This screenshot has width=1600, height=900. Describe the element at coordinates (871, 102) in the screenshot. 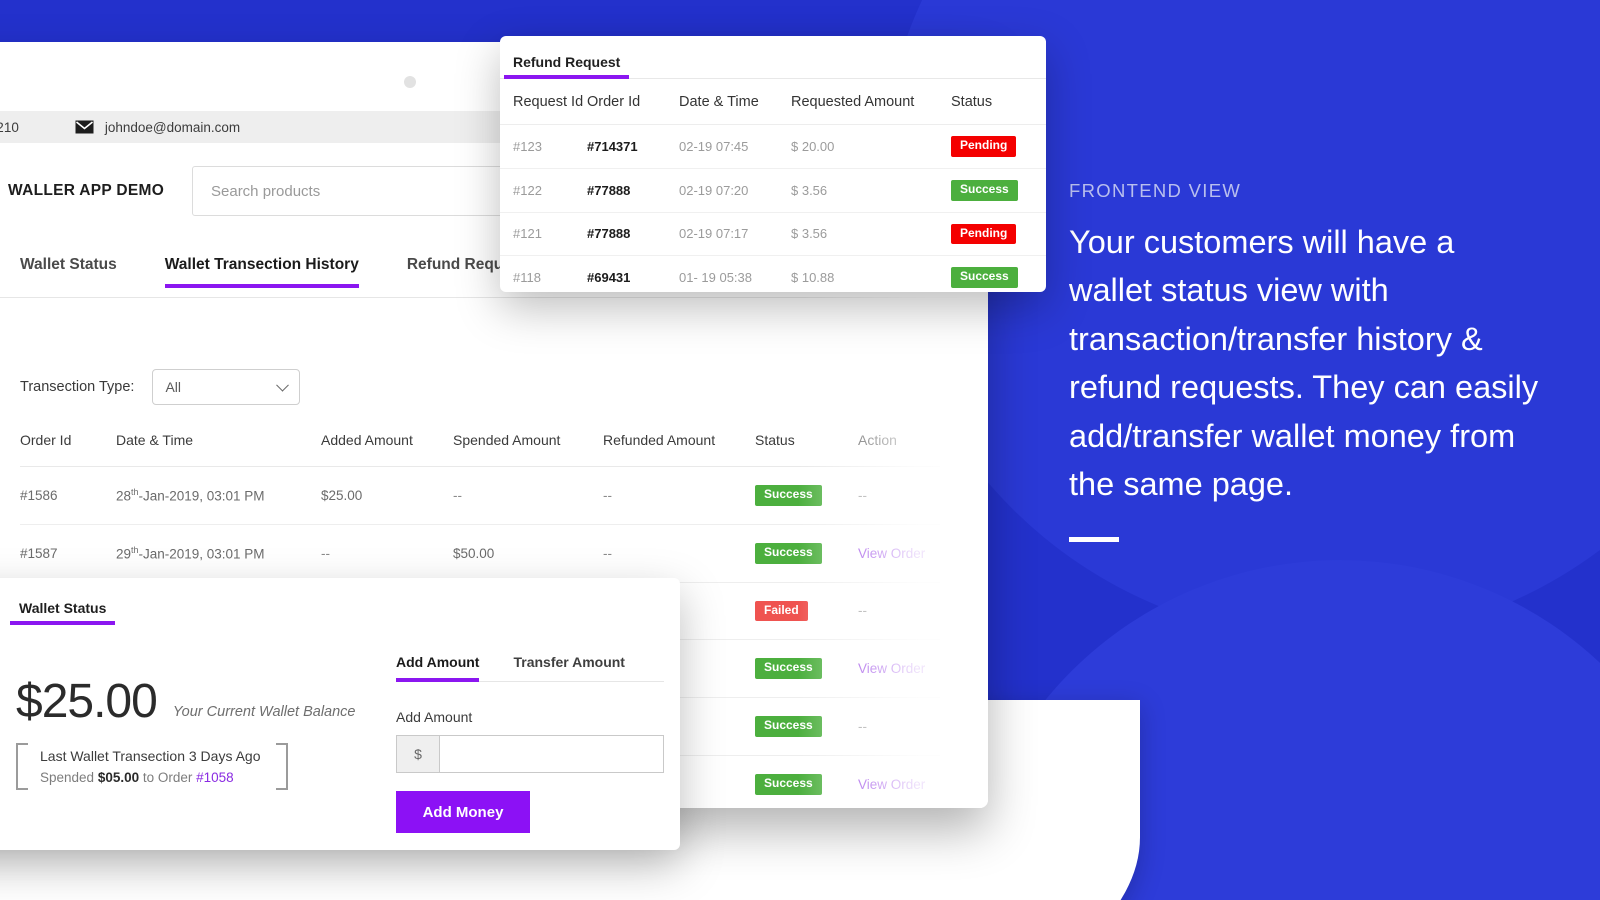

I see `col-requested-amount: Requested Amount` at that location.